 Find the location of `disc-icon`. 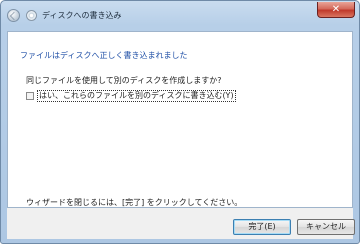

disc-icon is located at coordinates (31, 15).